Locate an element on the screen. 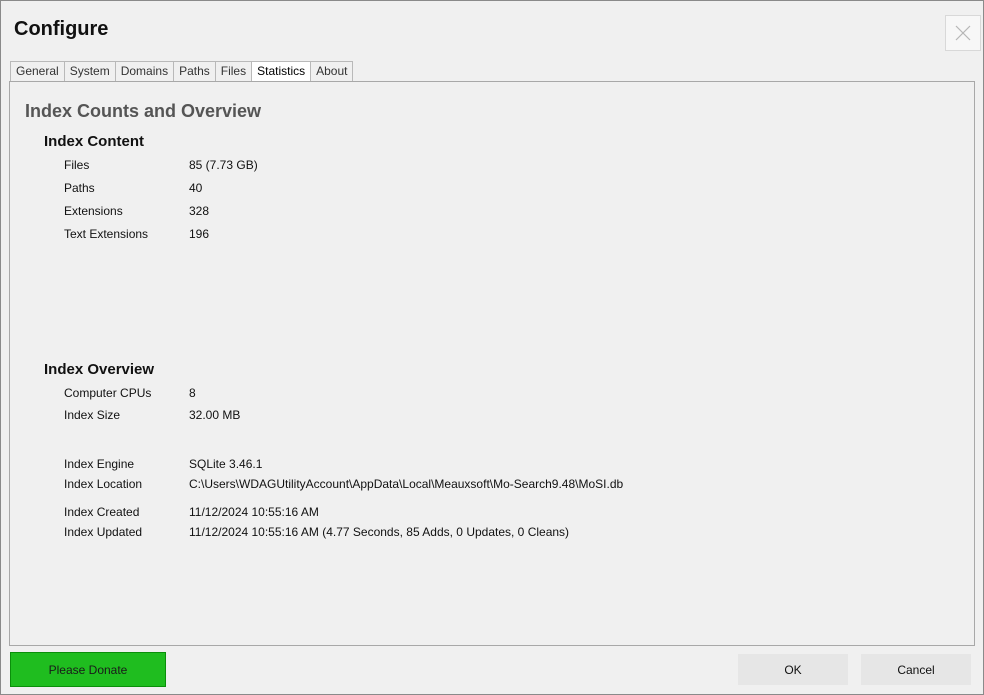  stat-value-cpus: 8 is located at coordinates (192, 393).